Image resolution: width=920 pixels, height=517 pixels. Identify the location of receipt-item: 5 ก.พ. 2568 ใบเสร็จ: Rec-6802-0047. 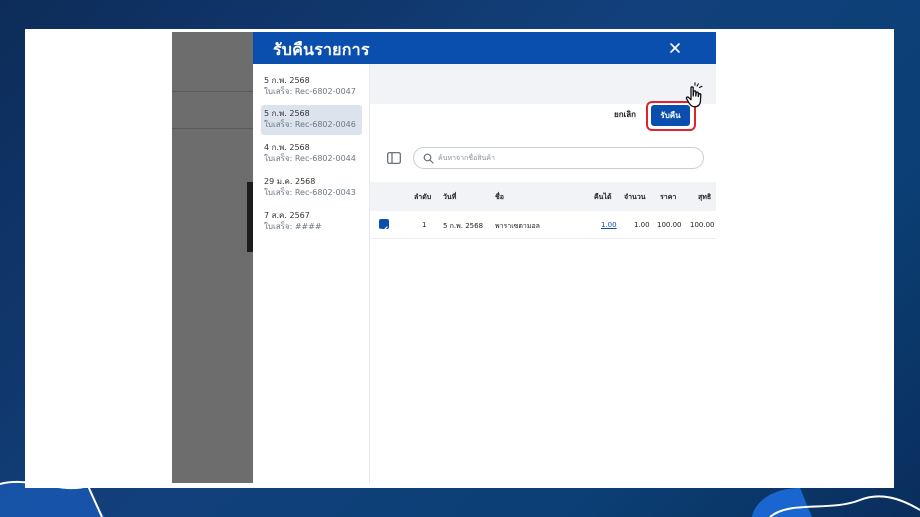
(311, 87).